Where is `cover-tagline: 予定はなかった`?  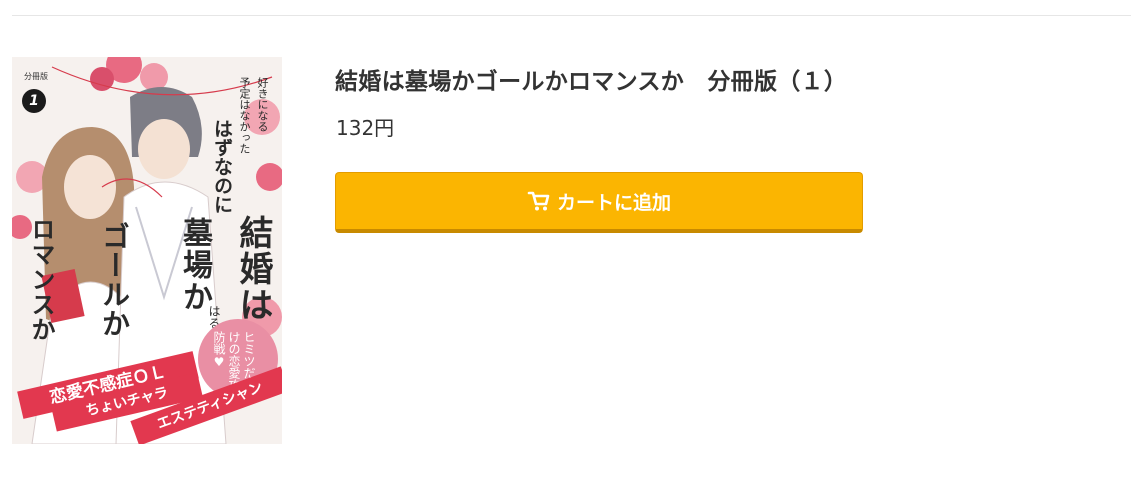 cover-tagline: 予定はなかった is located at coordinates (244, 115).